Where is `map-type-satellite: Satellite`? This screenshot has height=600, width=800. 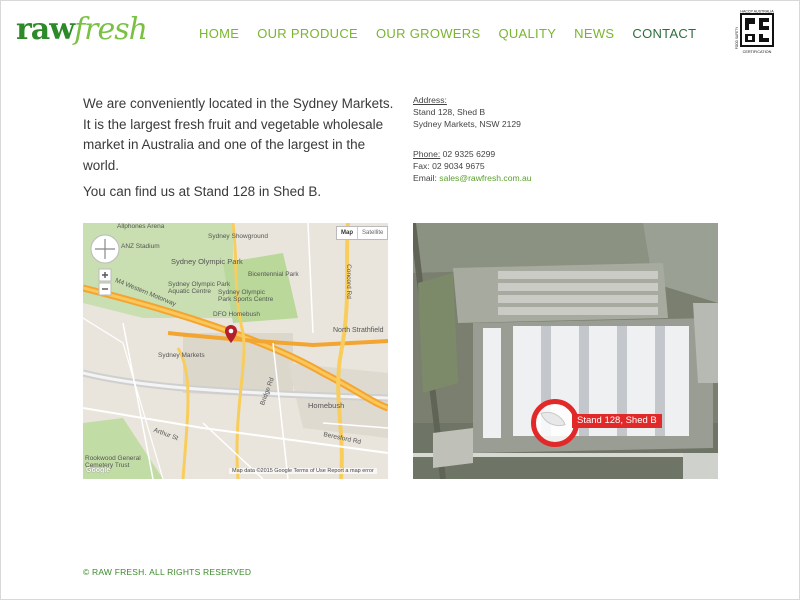
map-type-satellite: Satellite is located at coordinates (372, 233).